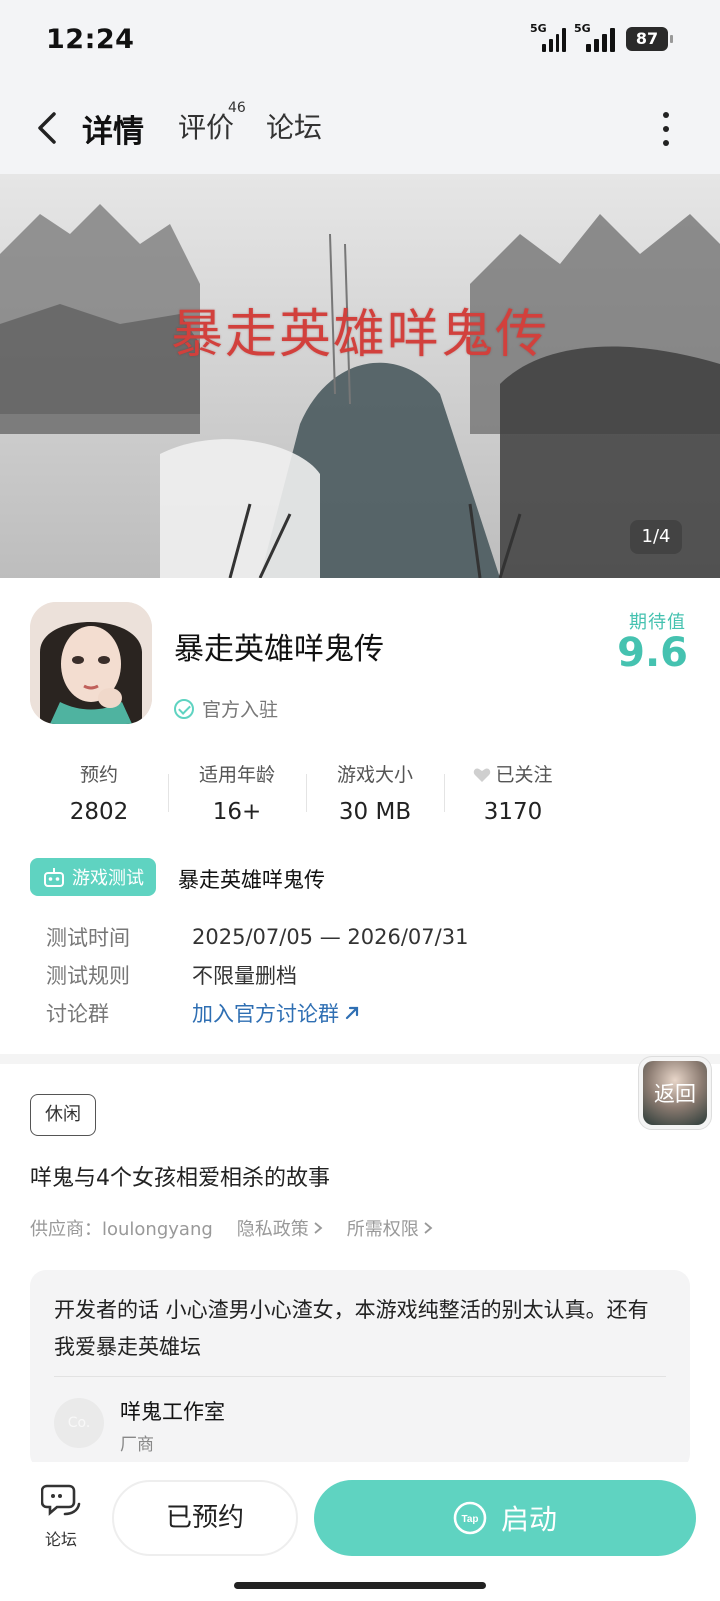 Image resolution: width=720 pixels, height=1601 pixels. I want to click on heart-icon, so click(482, 774).